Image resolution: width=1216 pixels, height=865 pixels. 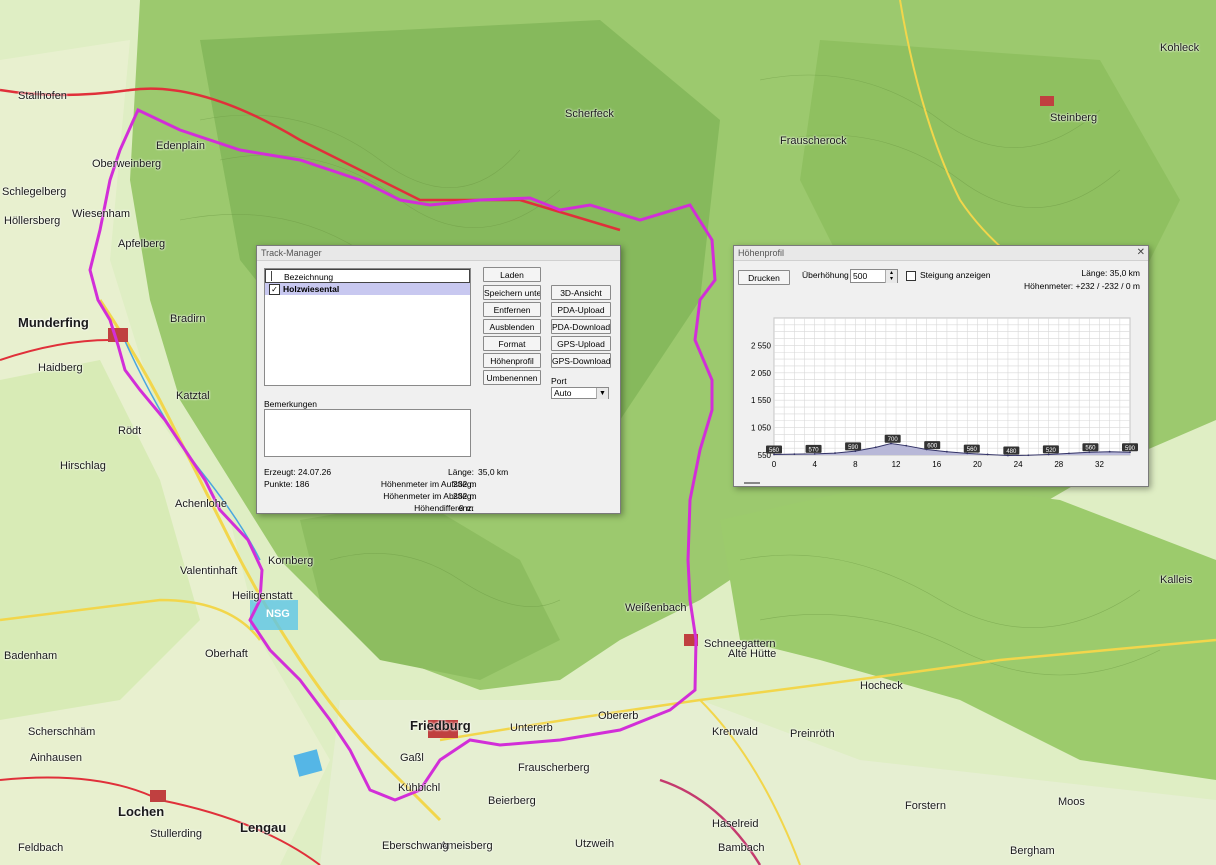 I want to click on port-label: Port, so click(x=559, y=381).